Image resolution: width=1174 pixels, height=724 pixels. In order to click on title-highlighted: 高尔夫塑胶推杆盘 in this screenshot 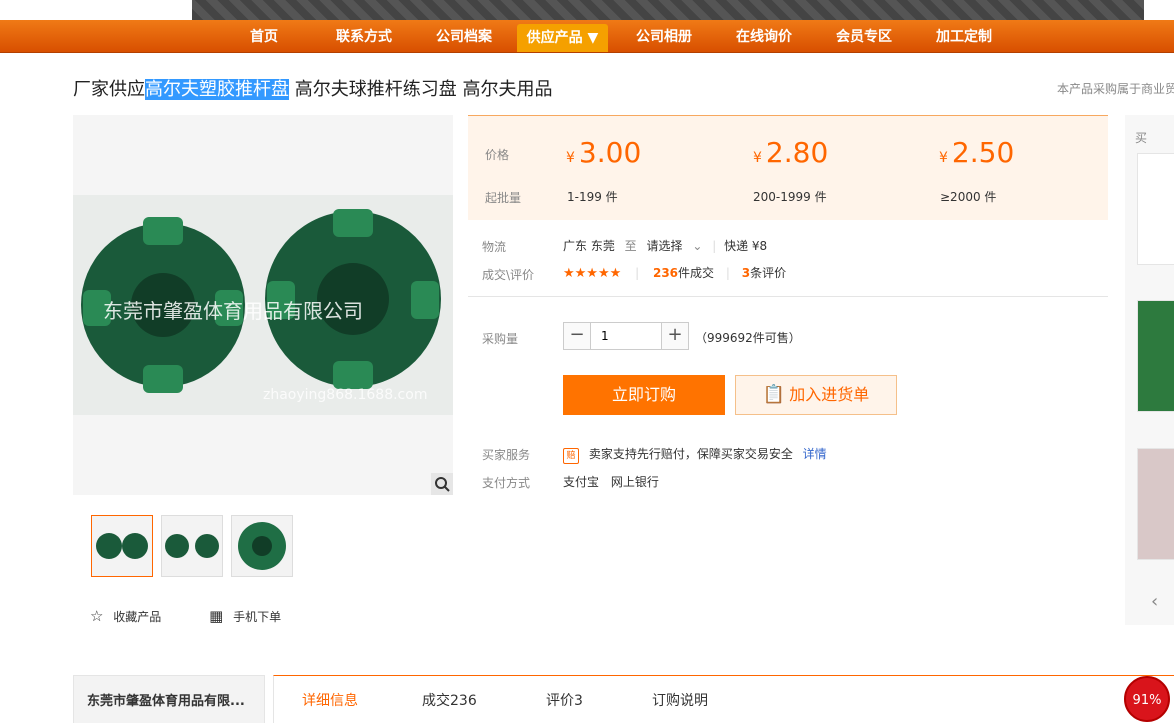, I will do `click(217, 89)`.